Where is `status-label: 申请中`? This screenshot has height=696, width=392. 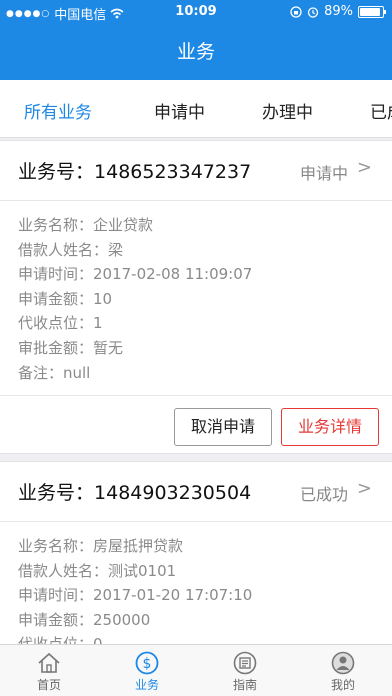 status-label: 申请中 is located at coordinates (323, 173).